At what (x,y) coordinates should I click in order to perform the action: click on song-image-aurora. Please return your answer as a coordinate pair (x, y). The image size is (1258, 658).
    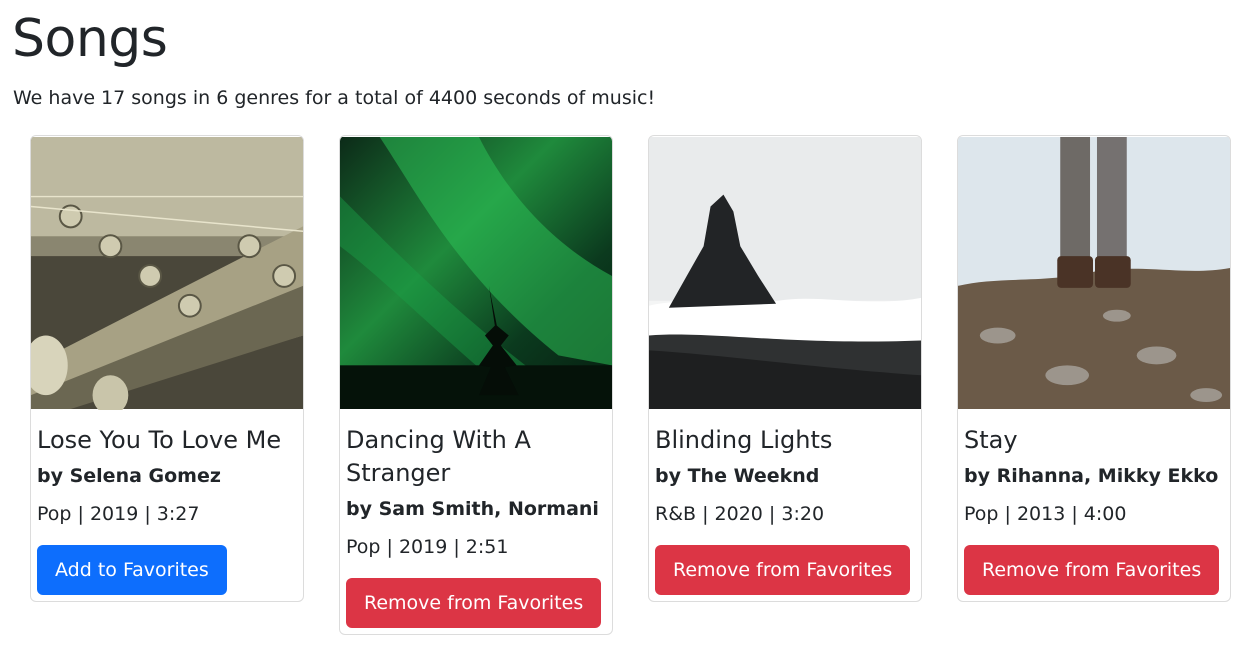
    Looking at the image, I should click on (476, 273).